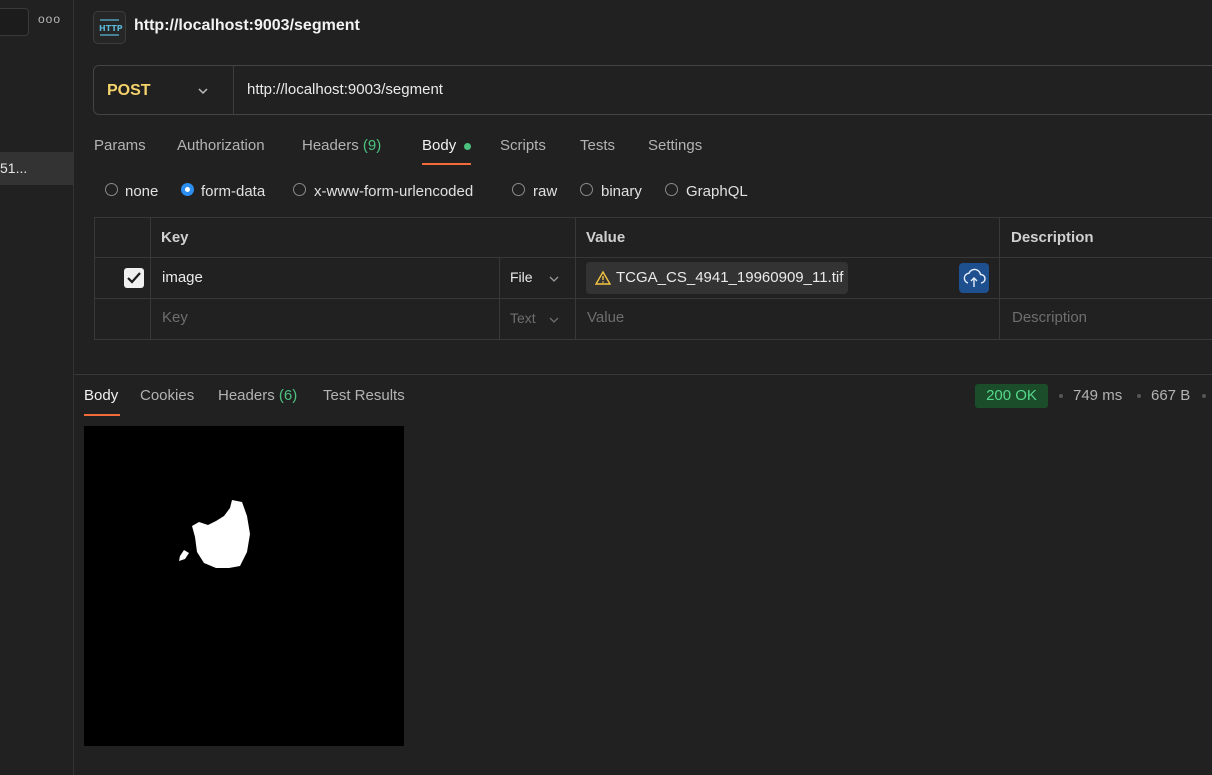  Describe the element at coordinates (49, 21) in the screenshot. I see `more-icon: ooo` at that location.